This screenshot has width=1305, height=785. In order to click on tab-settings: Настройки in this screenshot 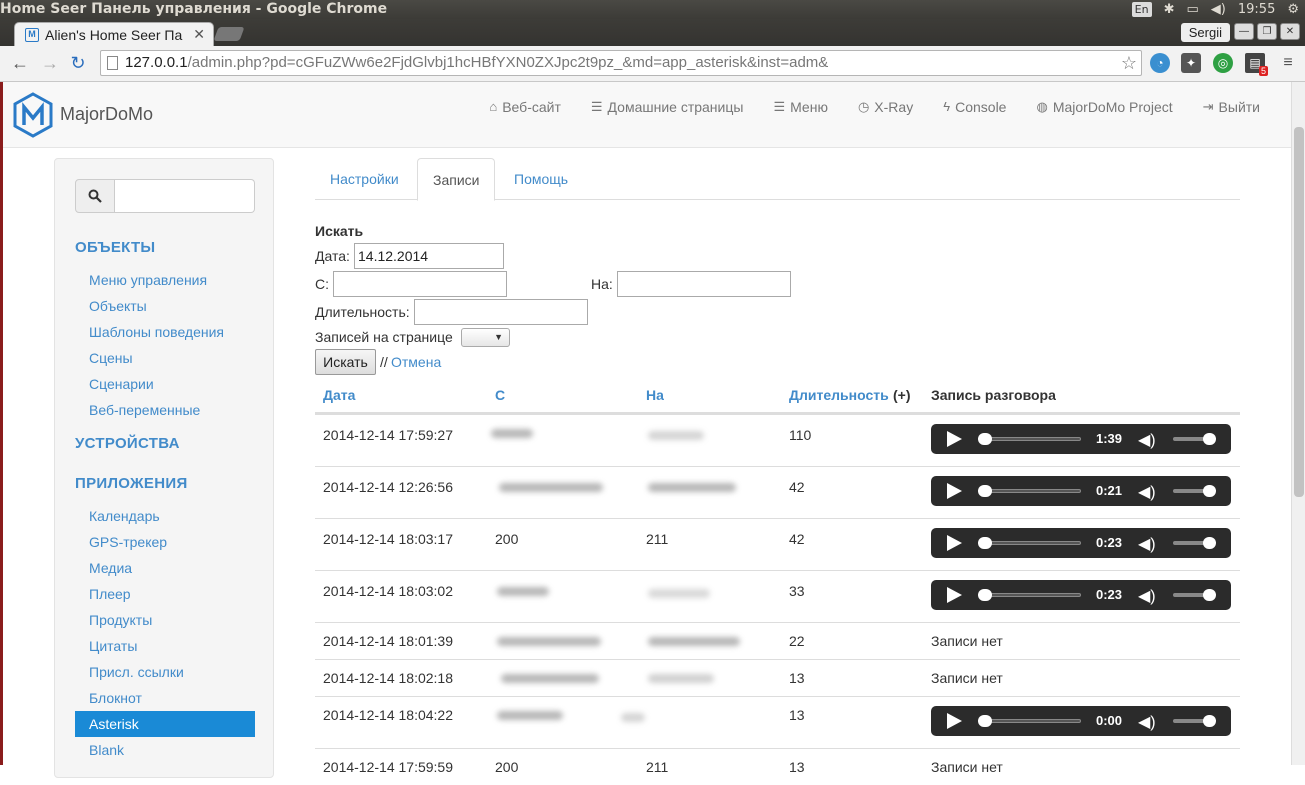, I will do `click(364, 179)`.